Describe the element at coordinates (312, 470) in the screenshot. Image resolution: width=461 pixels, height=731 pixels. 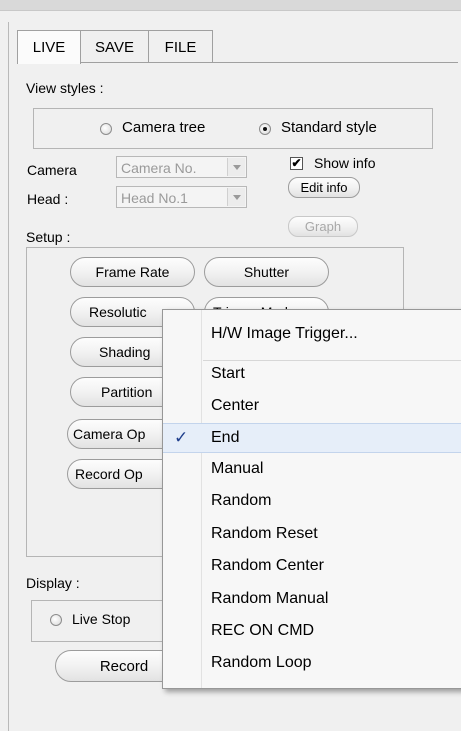
I see `menu-item-manual: Manual` at that location.